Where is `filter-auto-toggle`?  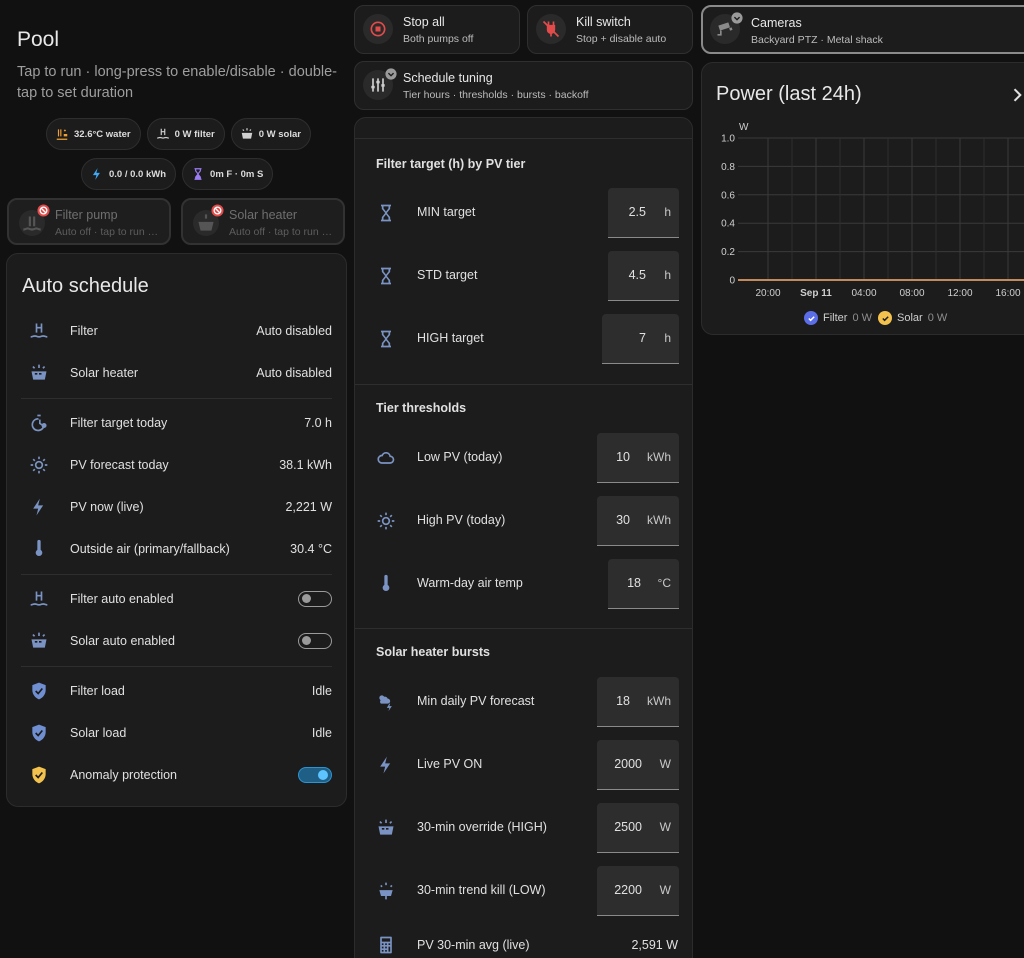
filter-auto-toggle is located at coordinates (315, 599).